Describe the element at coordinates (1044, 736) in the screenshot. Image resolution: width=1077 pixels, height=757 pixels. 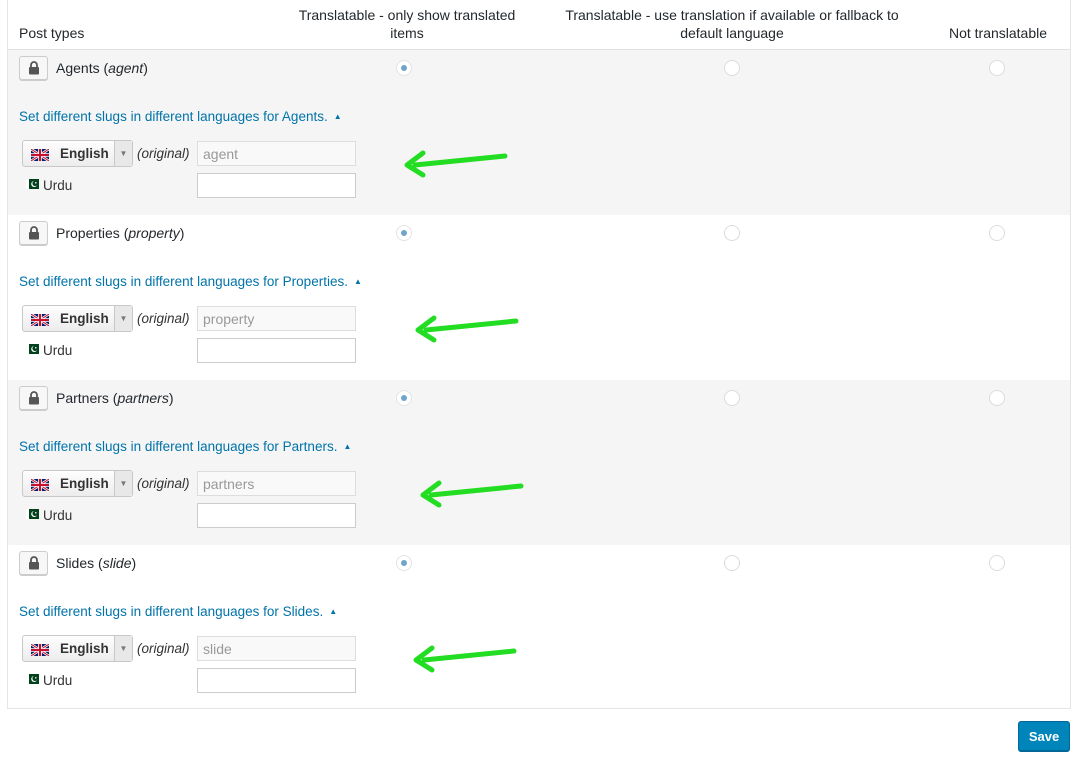
I see `save-button: Save` at that location.